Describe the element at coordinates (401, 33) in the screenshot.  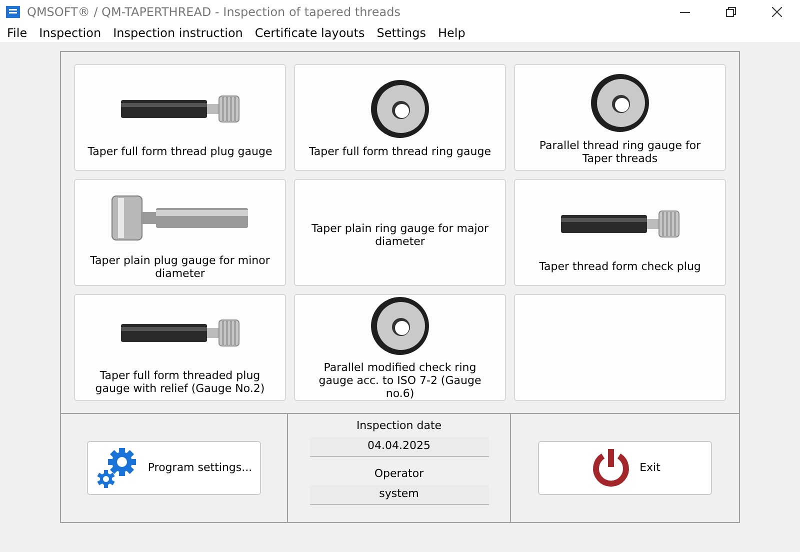
I see `menu-item: Settings` at that location.